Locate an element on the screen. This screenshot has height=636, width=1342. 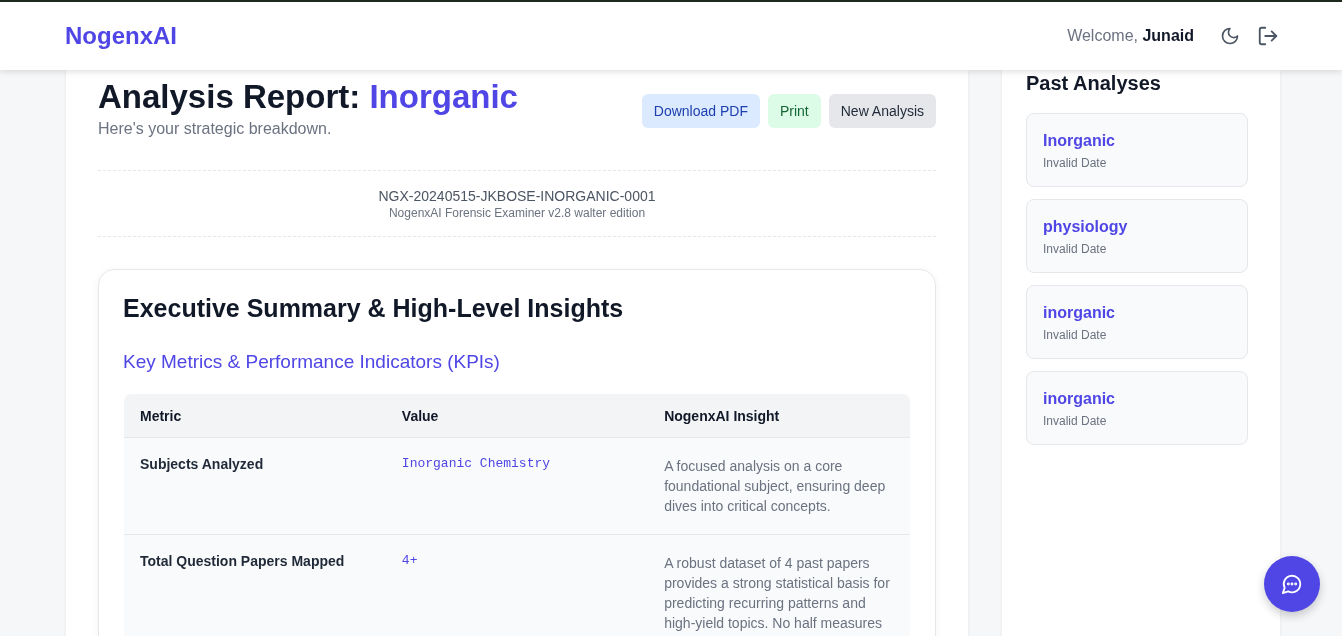
chat-button is located at coordinates (1292, 584).